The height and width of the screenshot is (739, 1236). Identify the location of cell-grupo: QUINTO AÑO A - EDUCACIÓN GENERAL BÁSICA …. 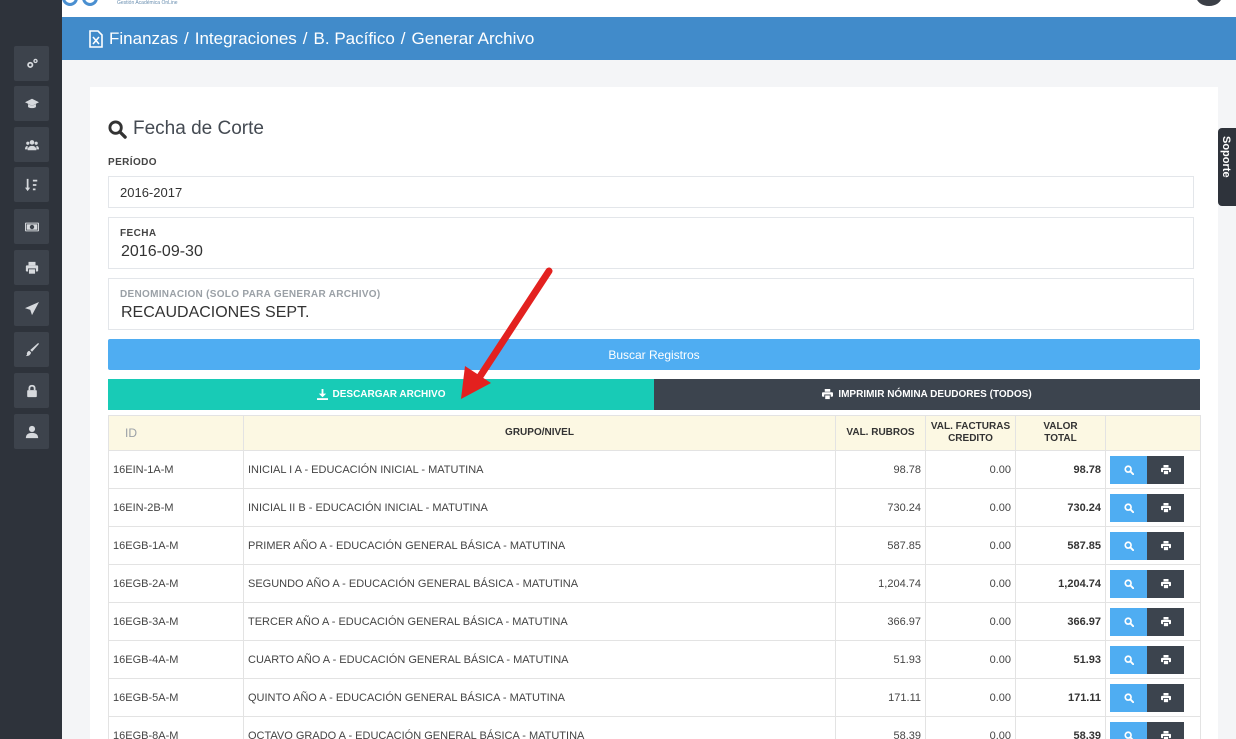
(539, 697).